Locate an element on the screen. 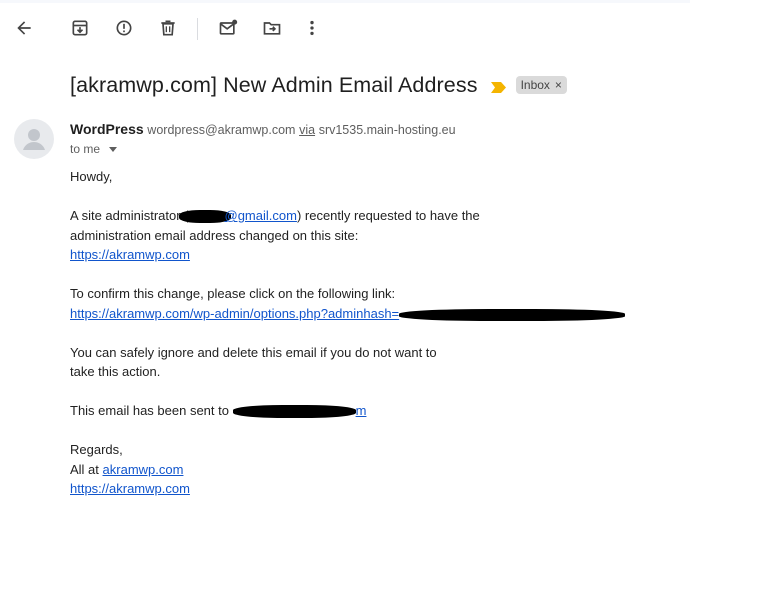 The height and width of the screenshot is (589, 781). greeting: Howdy, is located at coordinates (91, 176).